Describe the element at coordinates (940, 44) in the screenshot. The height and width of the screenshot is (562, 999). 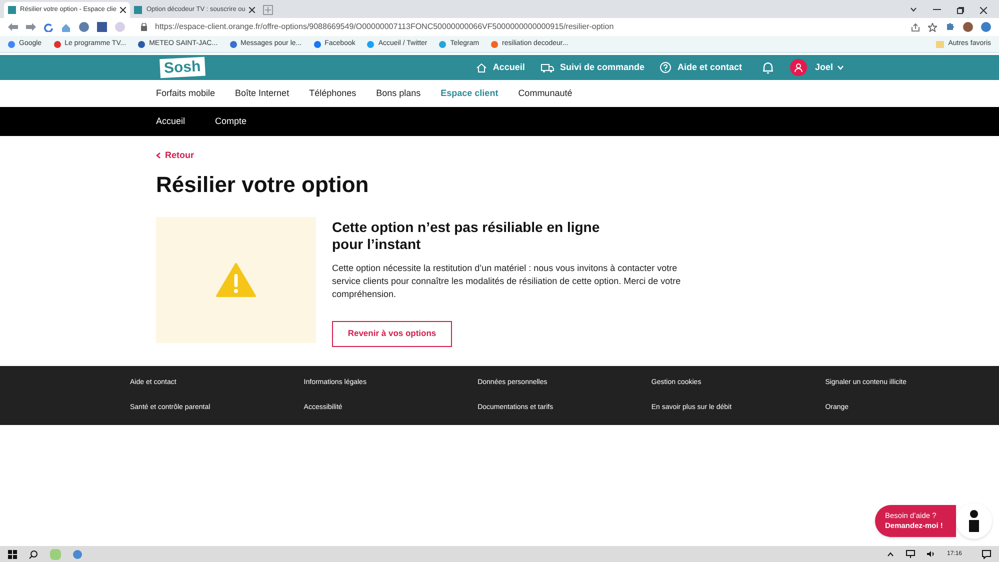
I see `folder-icon` at that location.